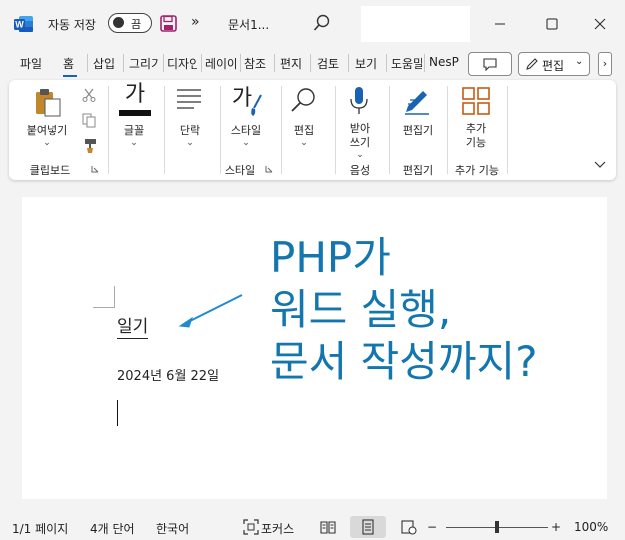  Describe the element at coordinates (257, 63) in the screenshot. I see `tab-references: 참조` at that location.